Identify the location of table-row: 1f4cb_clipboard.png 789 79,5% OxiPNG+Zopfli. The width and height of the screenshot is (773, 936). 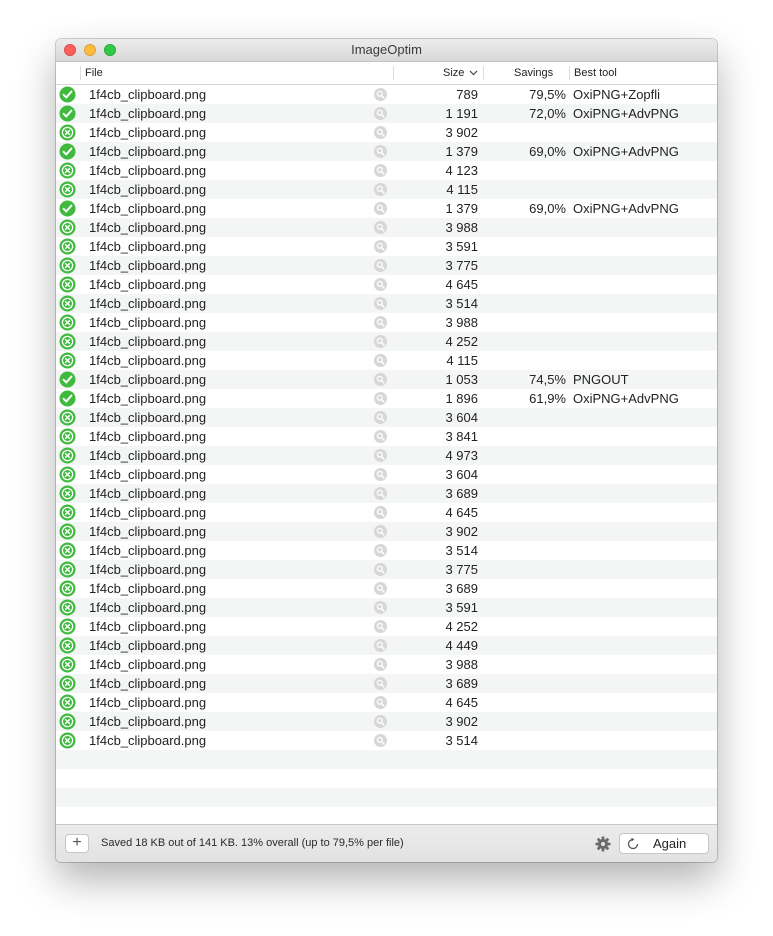
(386, 94).